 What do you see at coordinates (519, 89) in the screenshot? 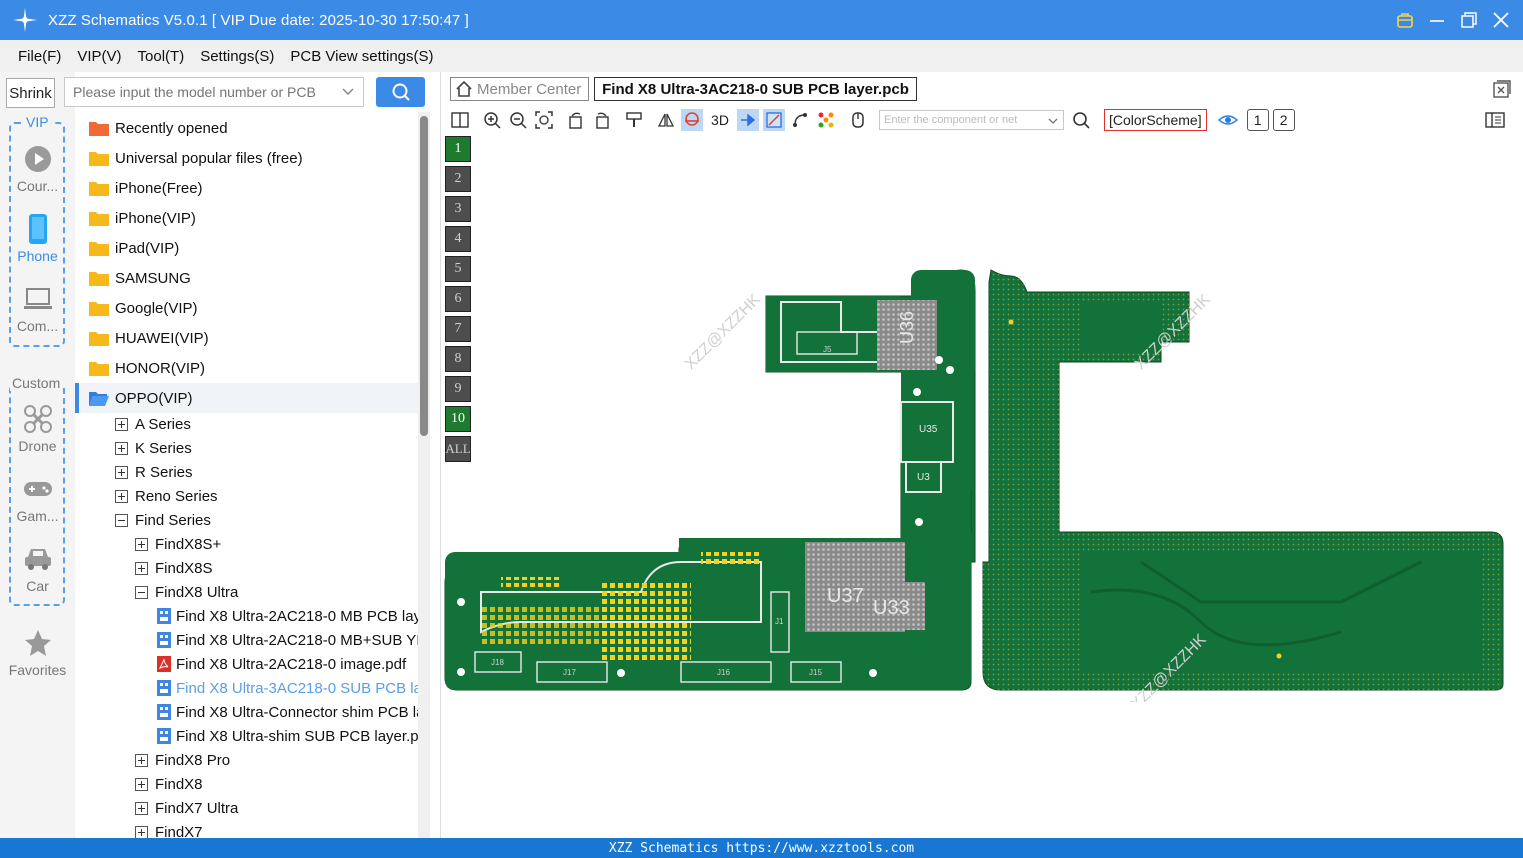
I see `tab-member-center: Member Center` at bounding box center [519, 89].